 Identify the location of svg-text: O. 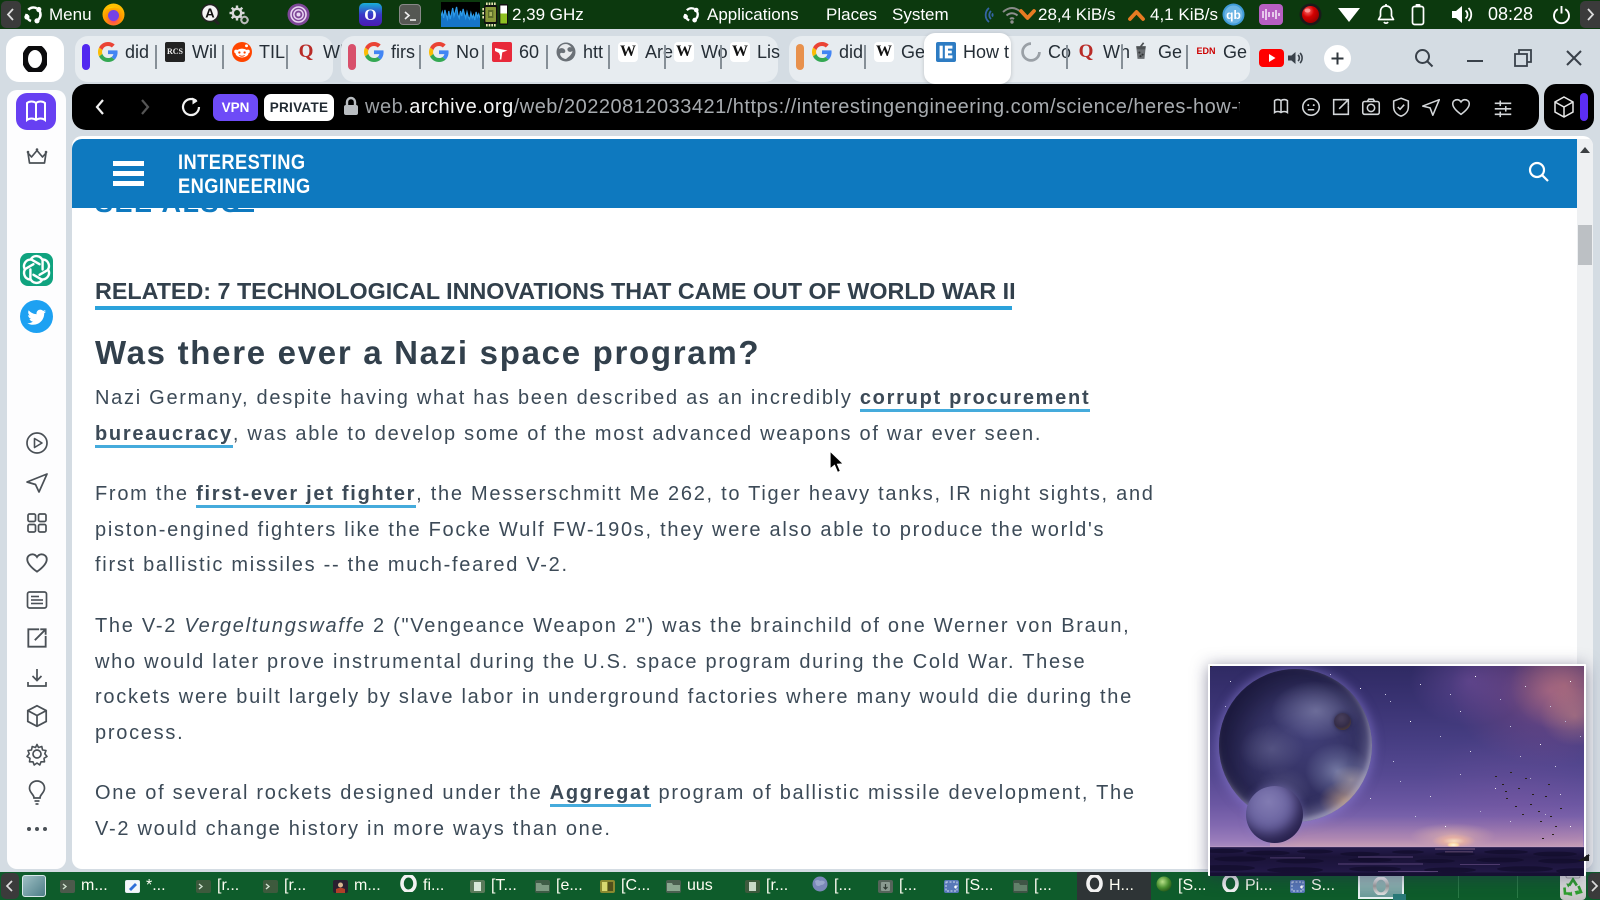
(370, 15).